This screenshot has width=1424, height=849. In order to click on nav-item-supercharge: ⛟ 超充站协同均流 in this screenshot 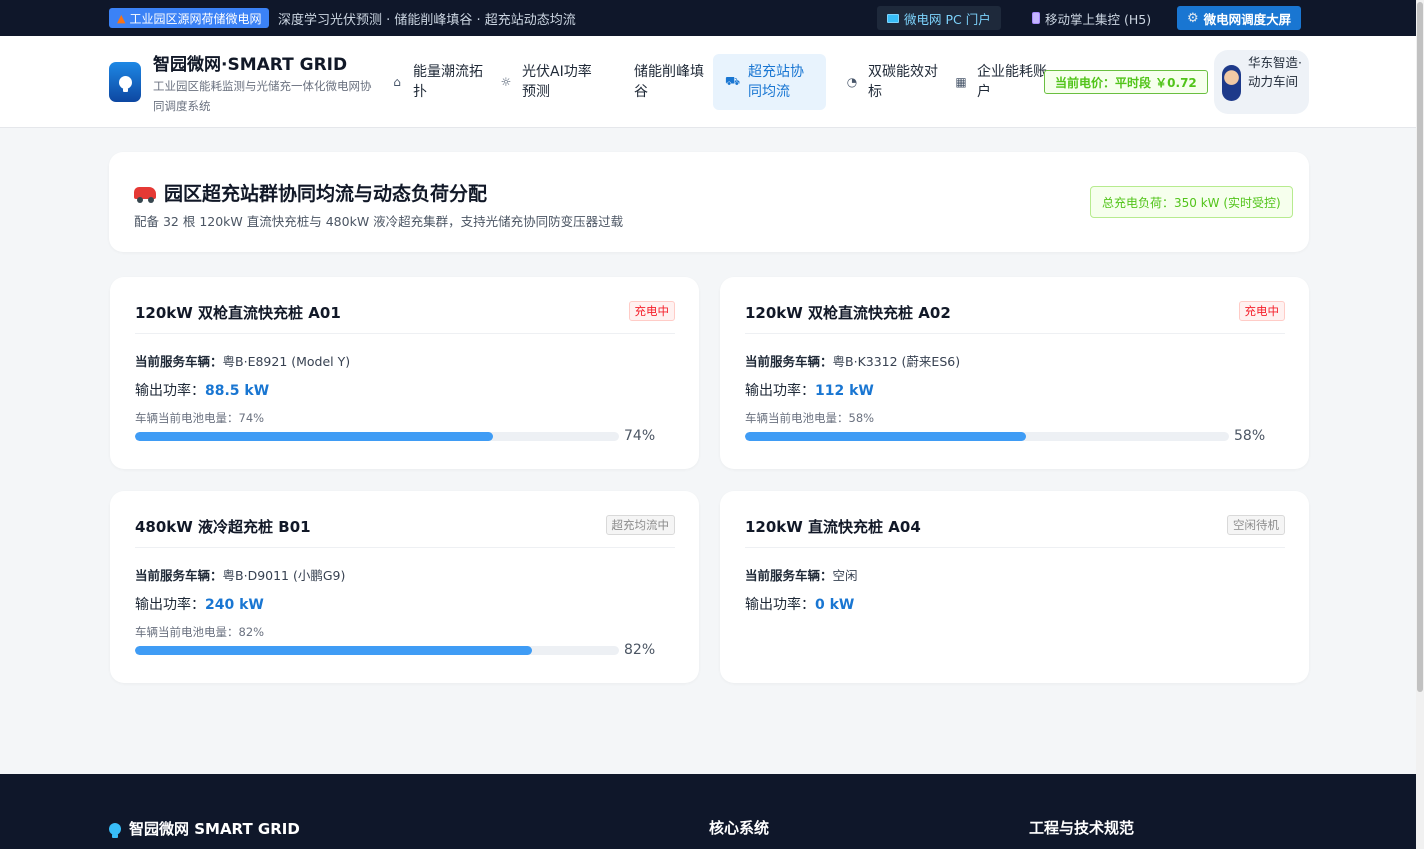, I will do `click(769, 82)`.